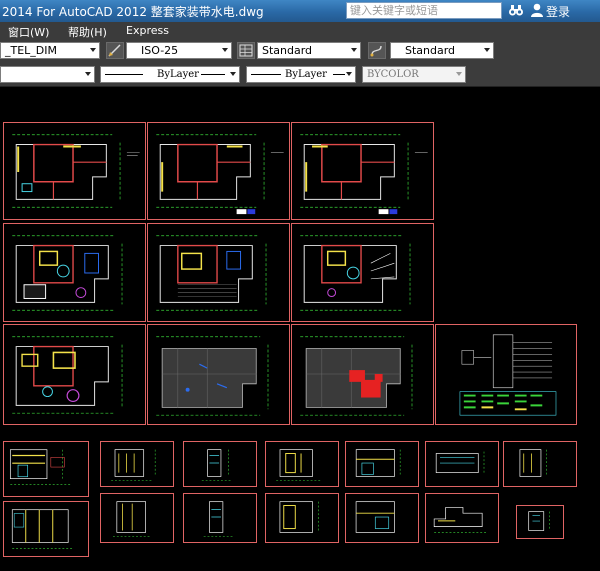 The width and height of the screenshot is (600, 571). Describe the element at coordinates (287, 50) in the screenshot. I see `table-style-value: Standard` at that location.